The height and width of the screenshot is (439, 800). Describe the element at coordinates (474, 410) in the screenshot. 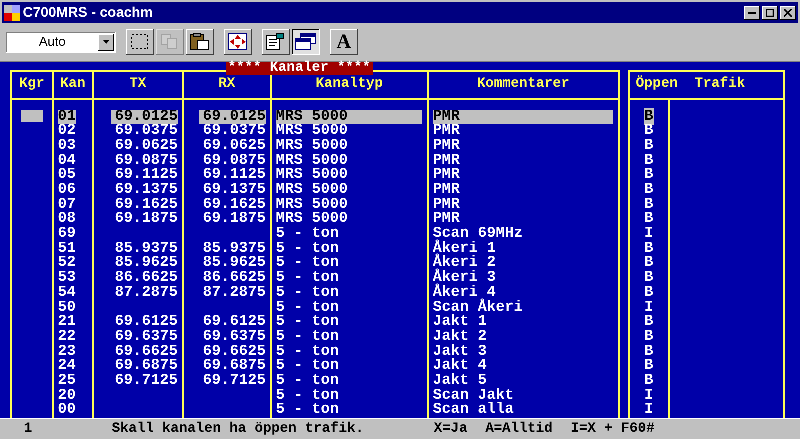

I see `comment-cell-text: Scan alla` at that location.